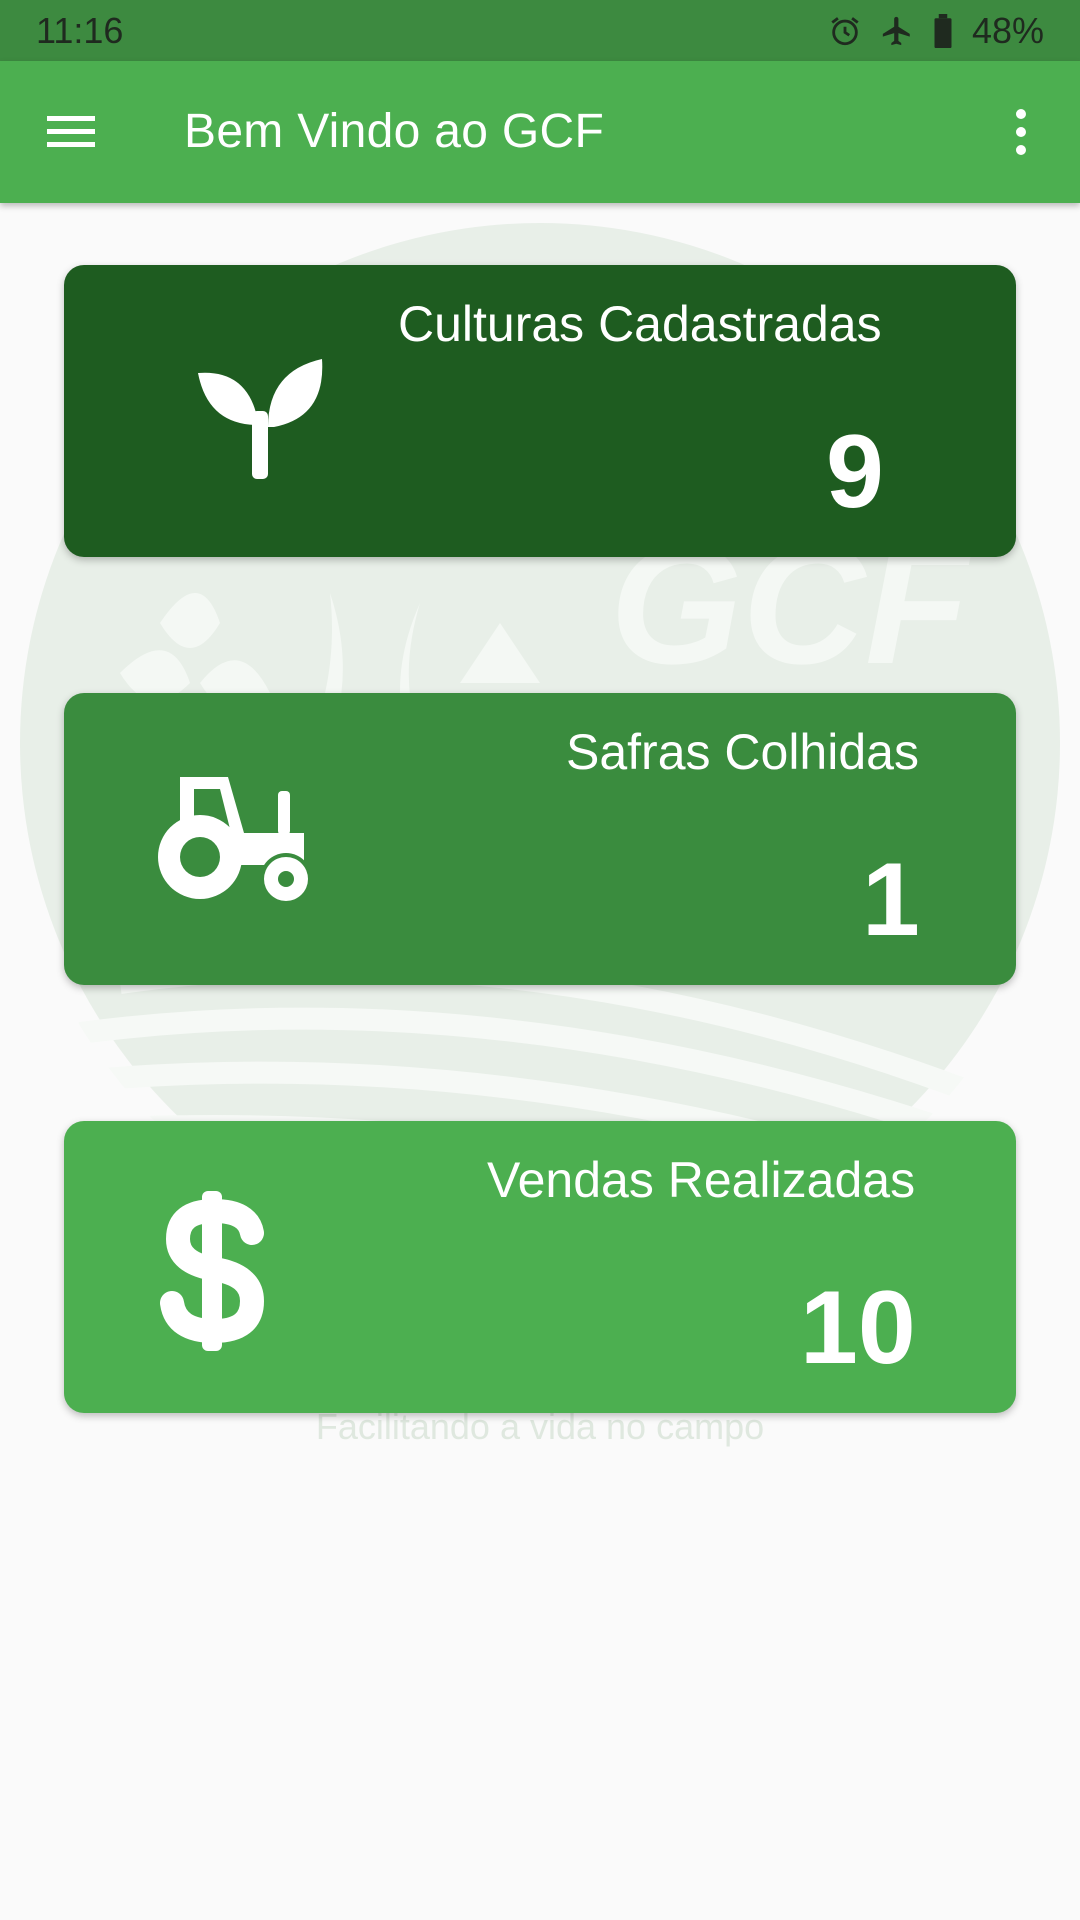  What do you see at coordinates (891, 900) in the screenshot?
I see `card-safras-value: 1` at bounding box center [891, 900].